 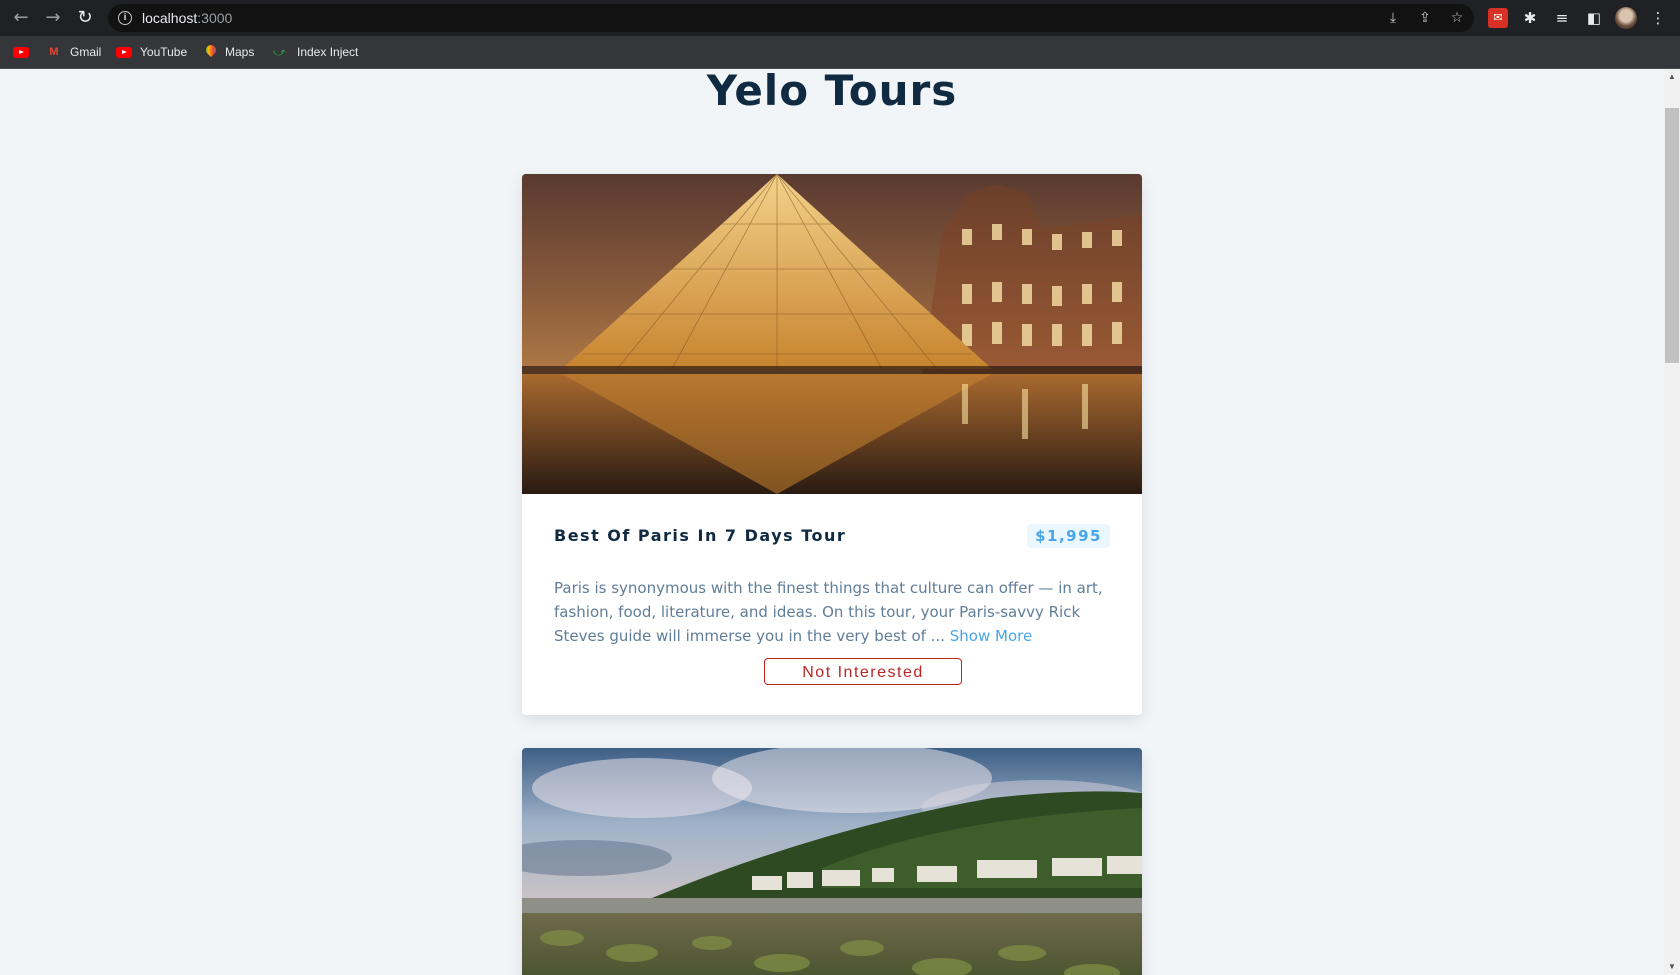 What do you see at coordinates (832, 92) in the screenshot?
I see `page-title: Yelo Tours` at bounding box center [832, 92].